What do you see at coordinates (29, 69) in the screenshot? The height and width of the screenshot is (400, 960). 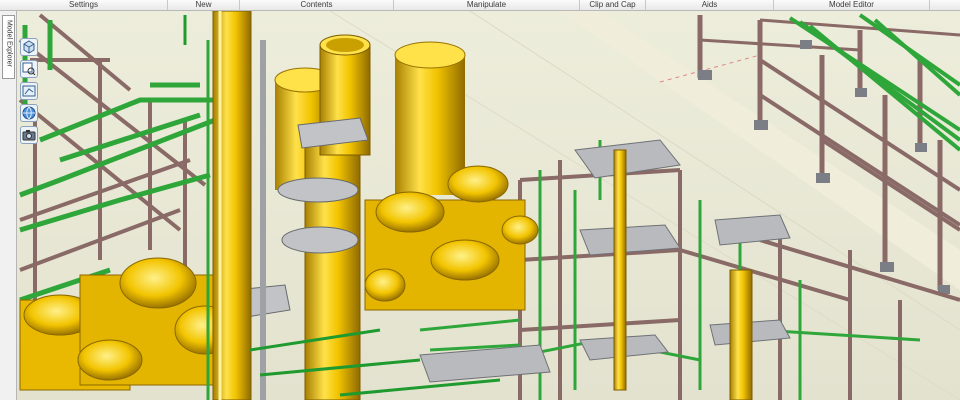 I see `select-search-icon` at bounding box center [29, 69].